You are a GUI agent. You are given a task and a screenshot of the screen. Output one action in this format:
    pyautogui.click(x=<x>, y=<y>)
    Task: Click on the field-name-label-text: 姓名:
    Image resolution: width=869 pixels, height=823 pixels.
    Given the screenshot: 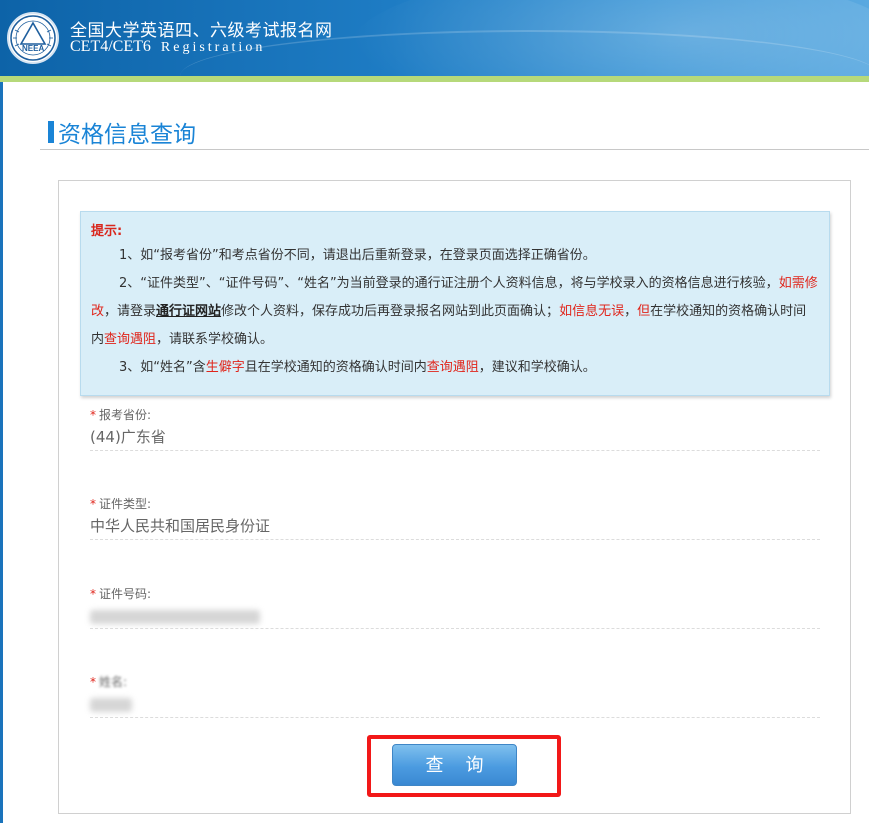 What is the action you would take?
    pyautogui.click(x=113, y=682)
    